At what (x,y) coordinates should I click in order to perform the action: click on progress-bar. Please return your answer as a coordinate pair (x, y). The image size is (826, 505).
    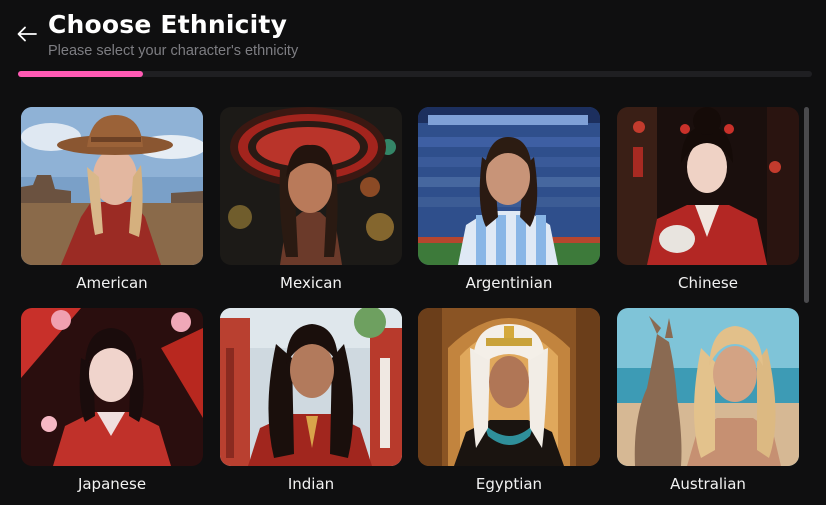
    Looking at the image, I should click on (415, 74).